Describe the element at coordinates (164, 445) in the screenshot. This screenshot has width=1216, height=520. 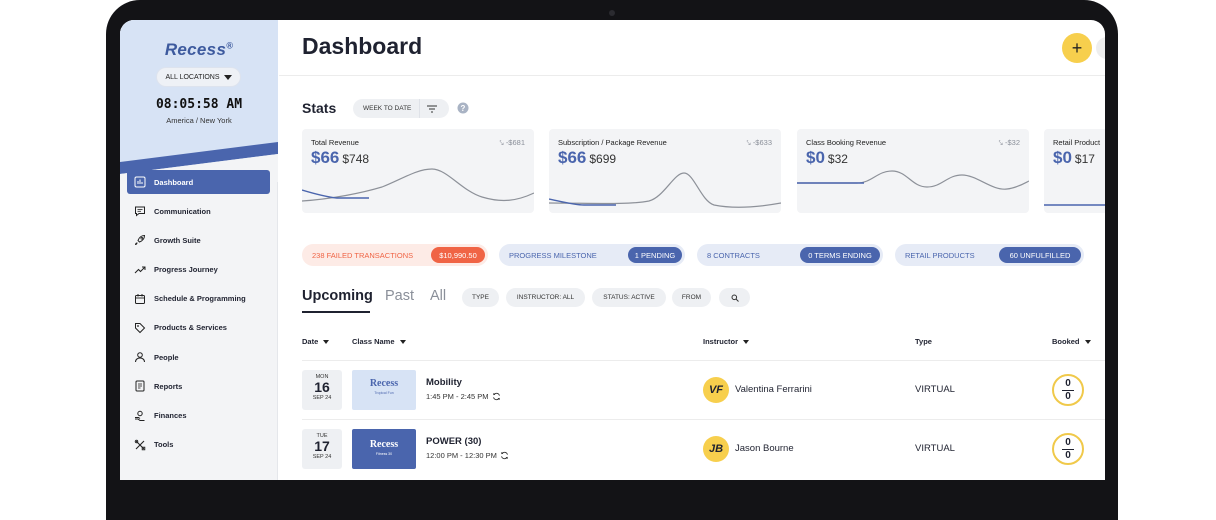
I see `sidebar-item-label: Tools` at that location.